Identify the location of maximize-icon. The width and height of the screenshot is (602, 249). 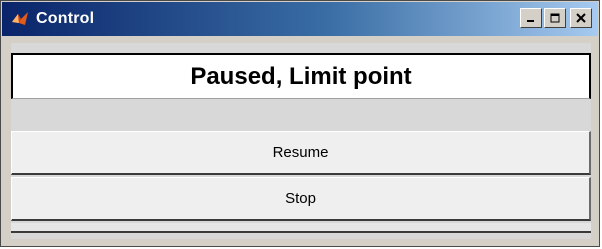
(555, 18).